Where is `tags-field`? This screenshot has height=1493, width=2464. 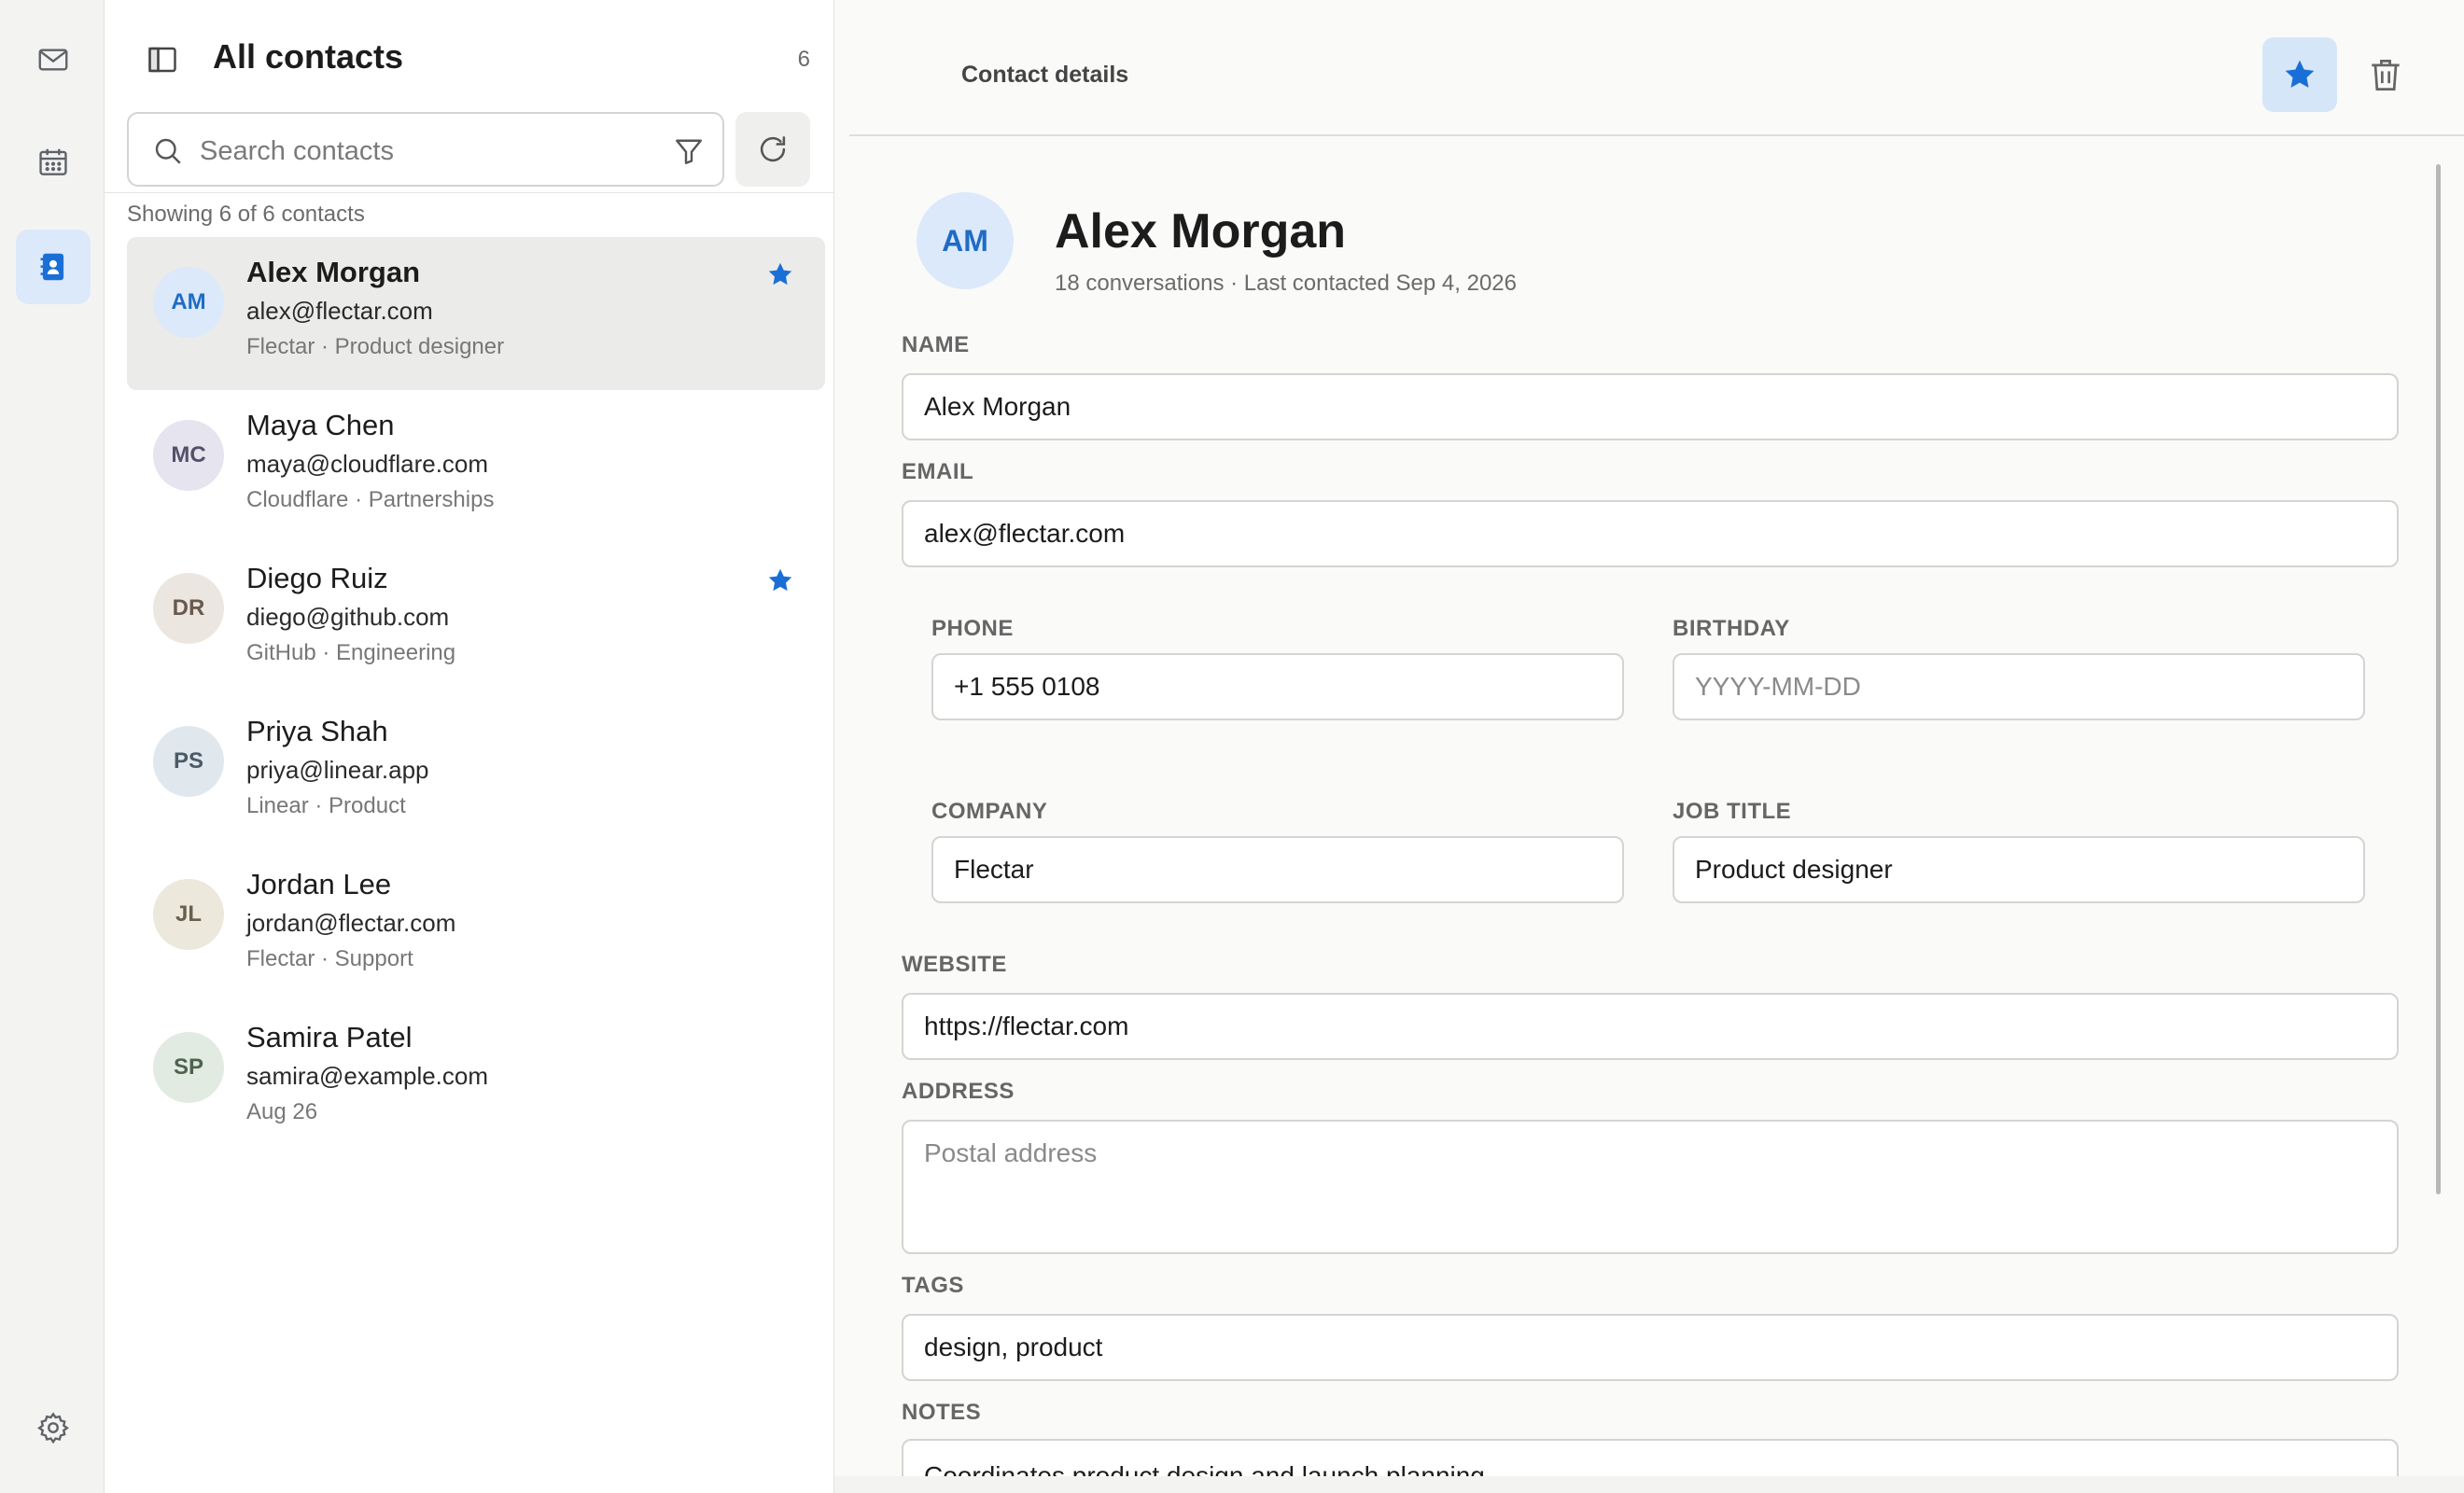 tags-field is located at coordinates (1650, 1348).